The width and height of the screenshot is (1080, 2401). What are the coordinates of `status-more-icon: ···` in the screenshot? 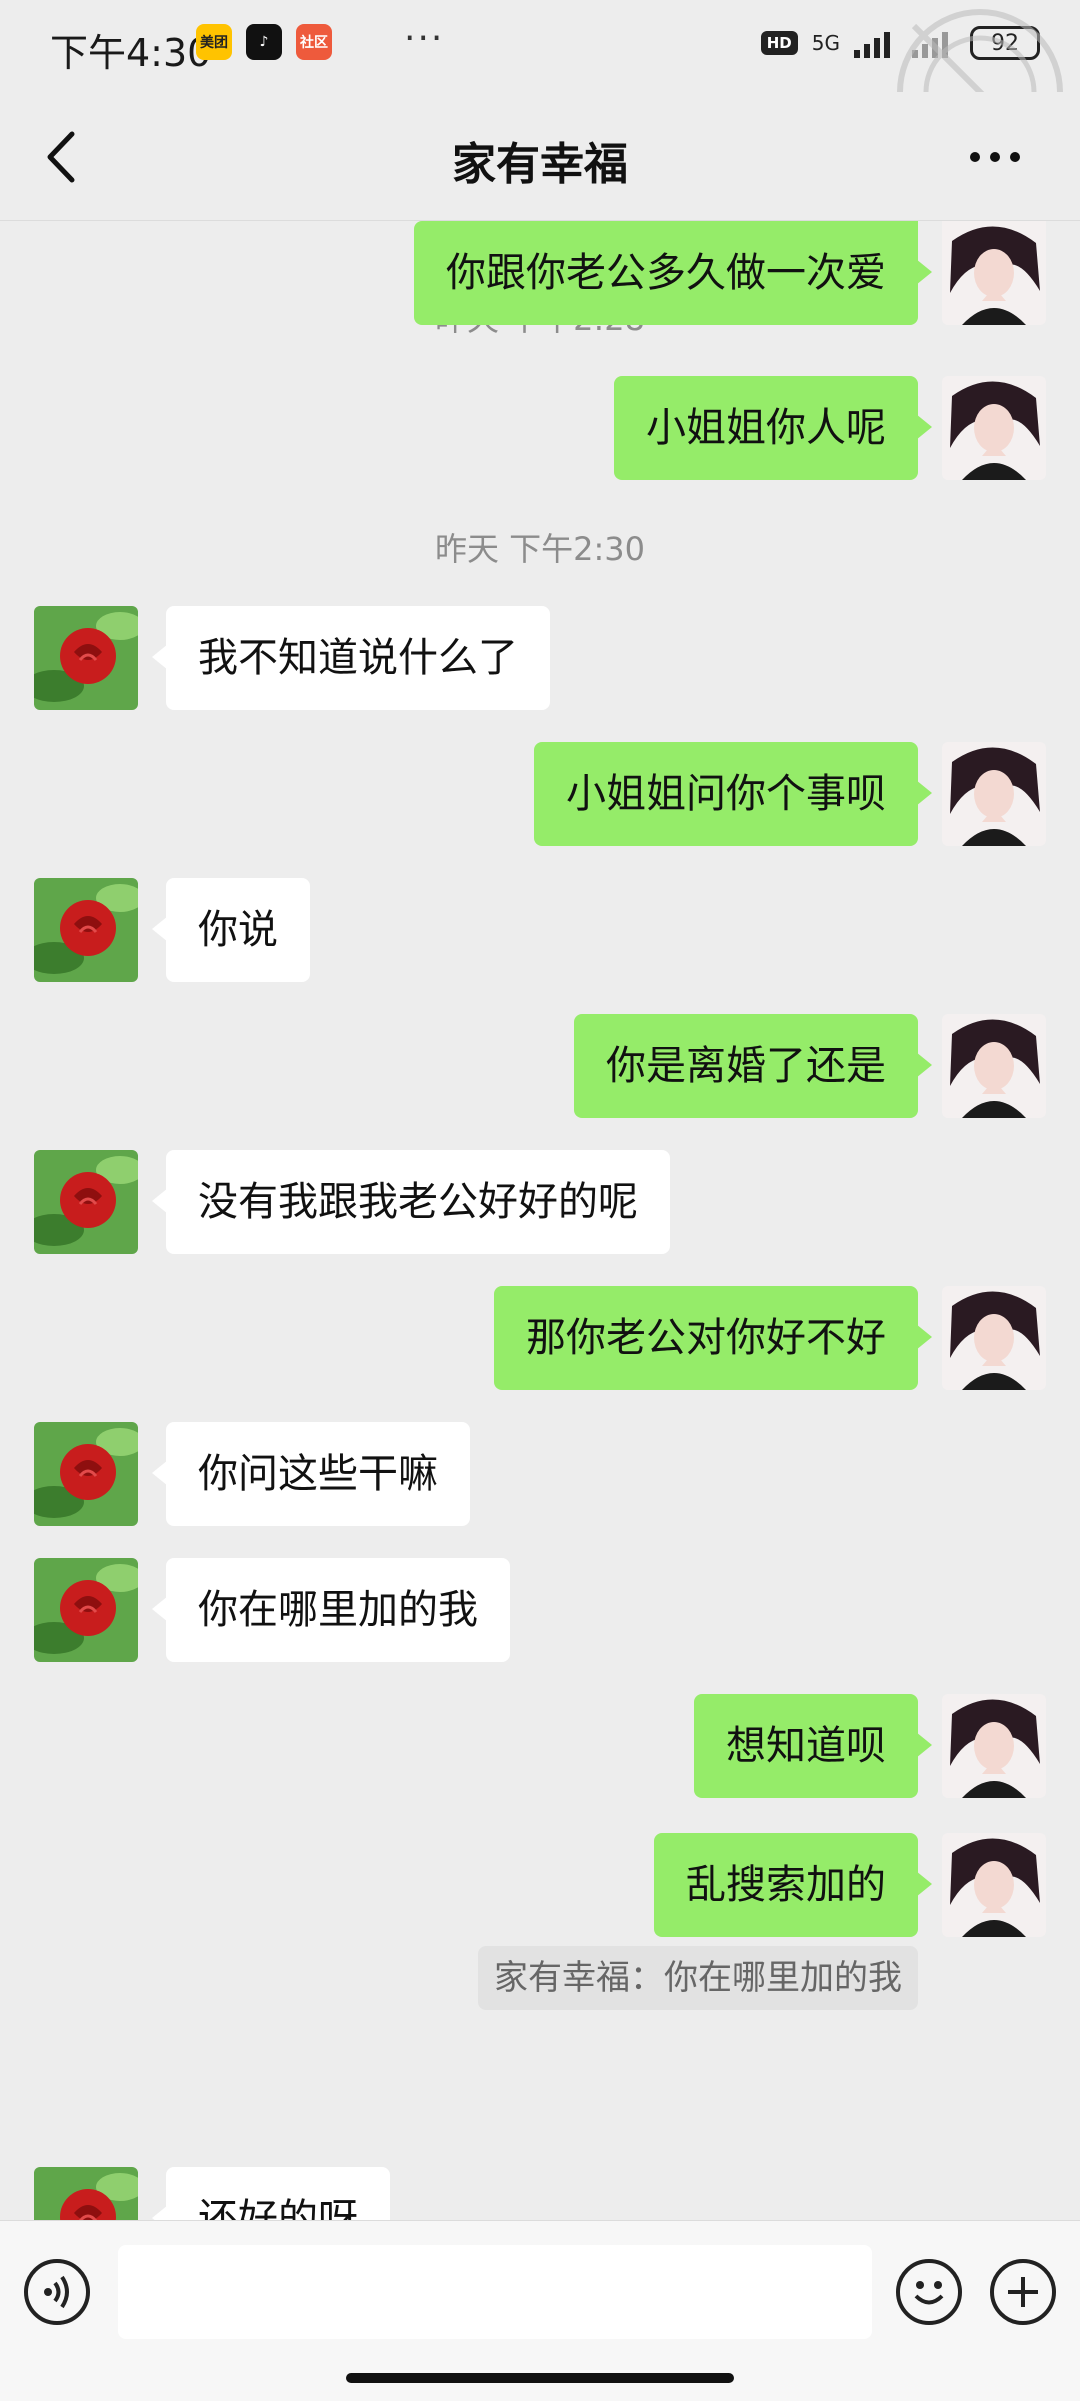 It's located at (424, 38).